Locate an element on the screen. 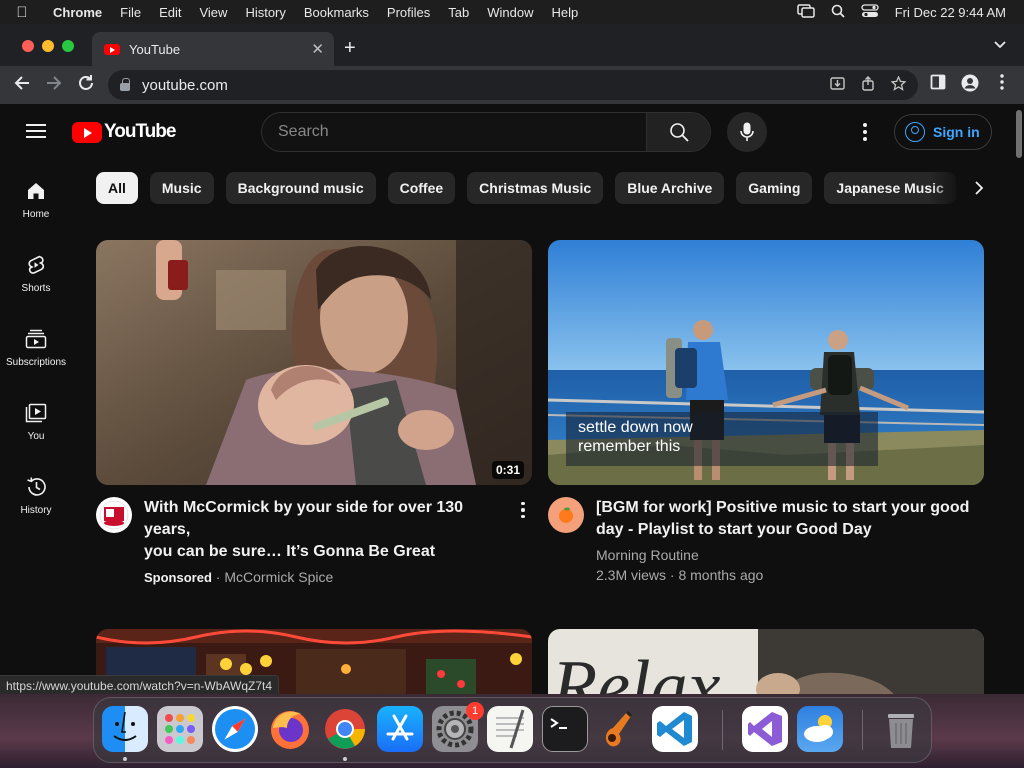 The width and height of the screenshot is (1024, 768). search-input is located at coordinates (454, 132).